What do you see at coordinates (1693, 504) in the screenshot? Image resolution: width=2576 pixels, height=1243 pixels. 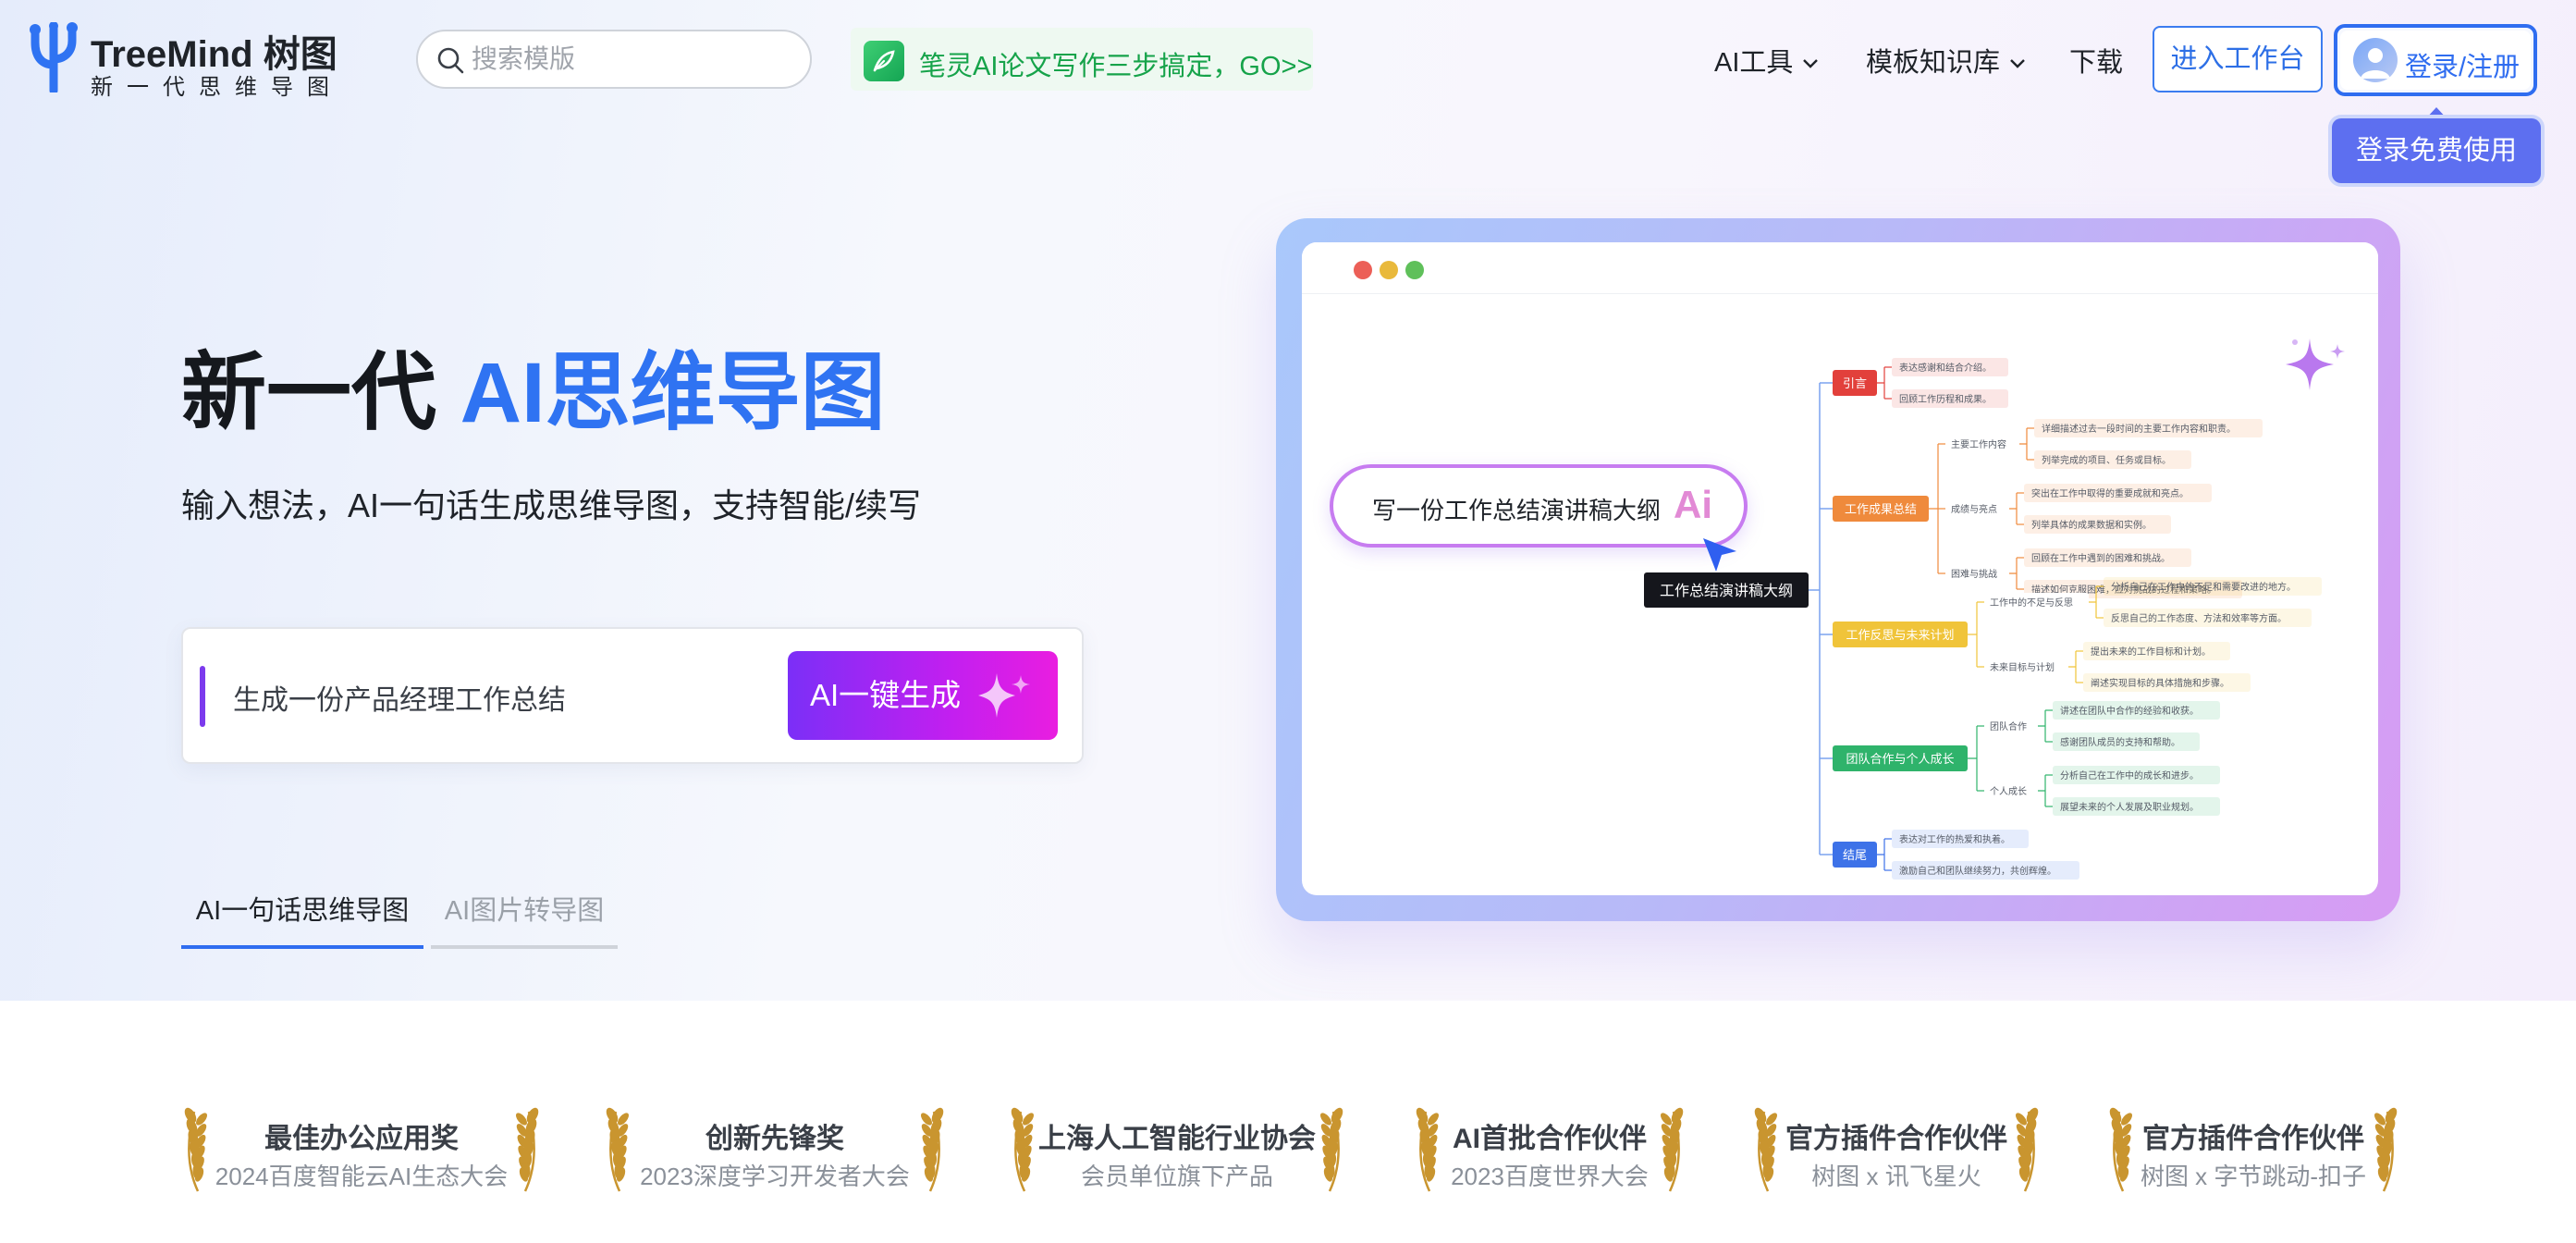 I see `ai-badge: Ai` at bounding box center [1693, 504].